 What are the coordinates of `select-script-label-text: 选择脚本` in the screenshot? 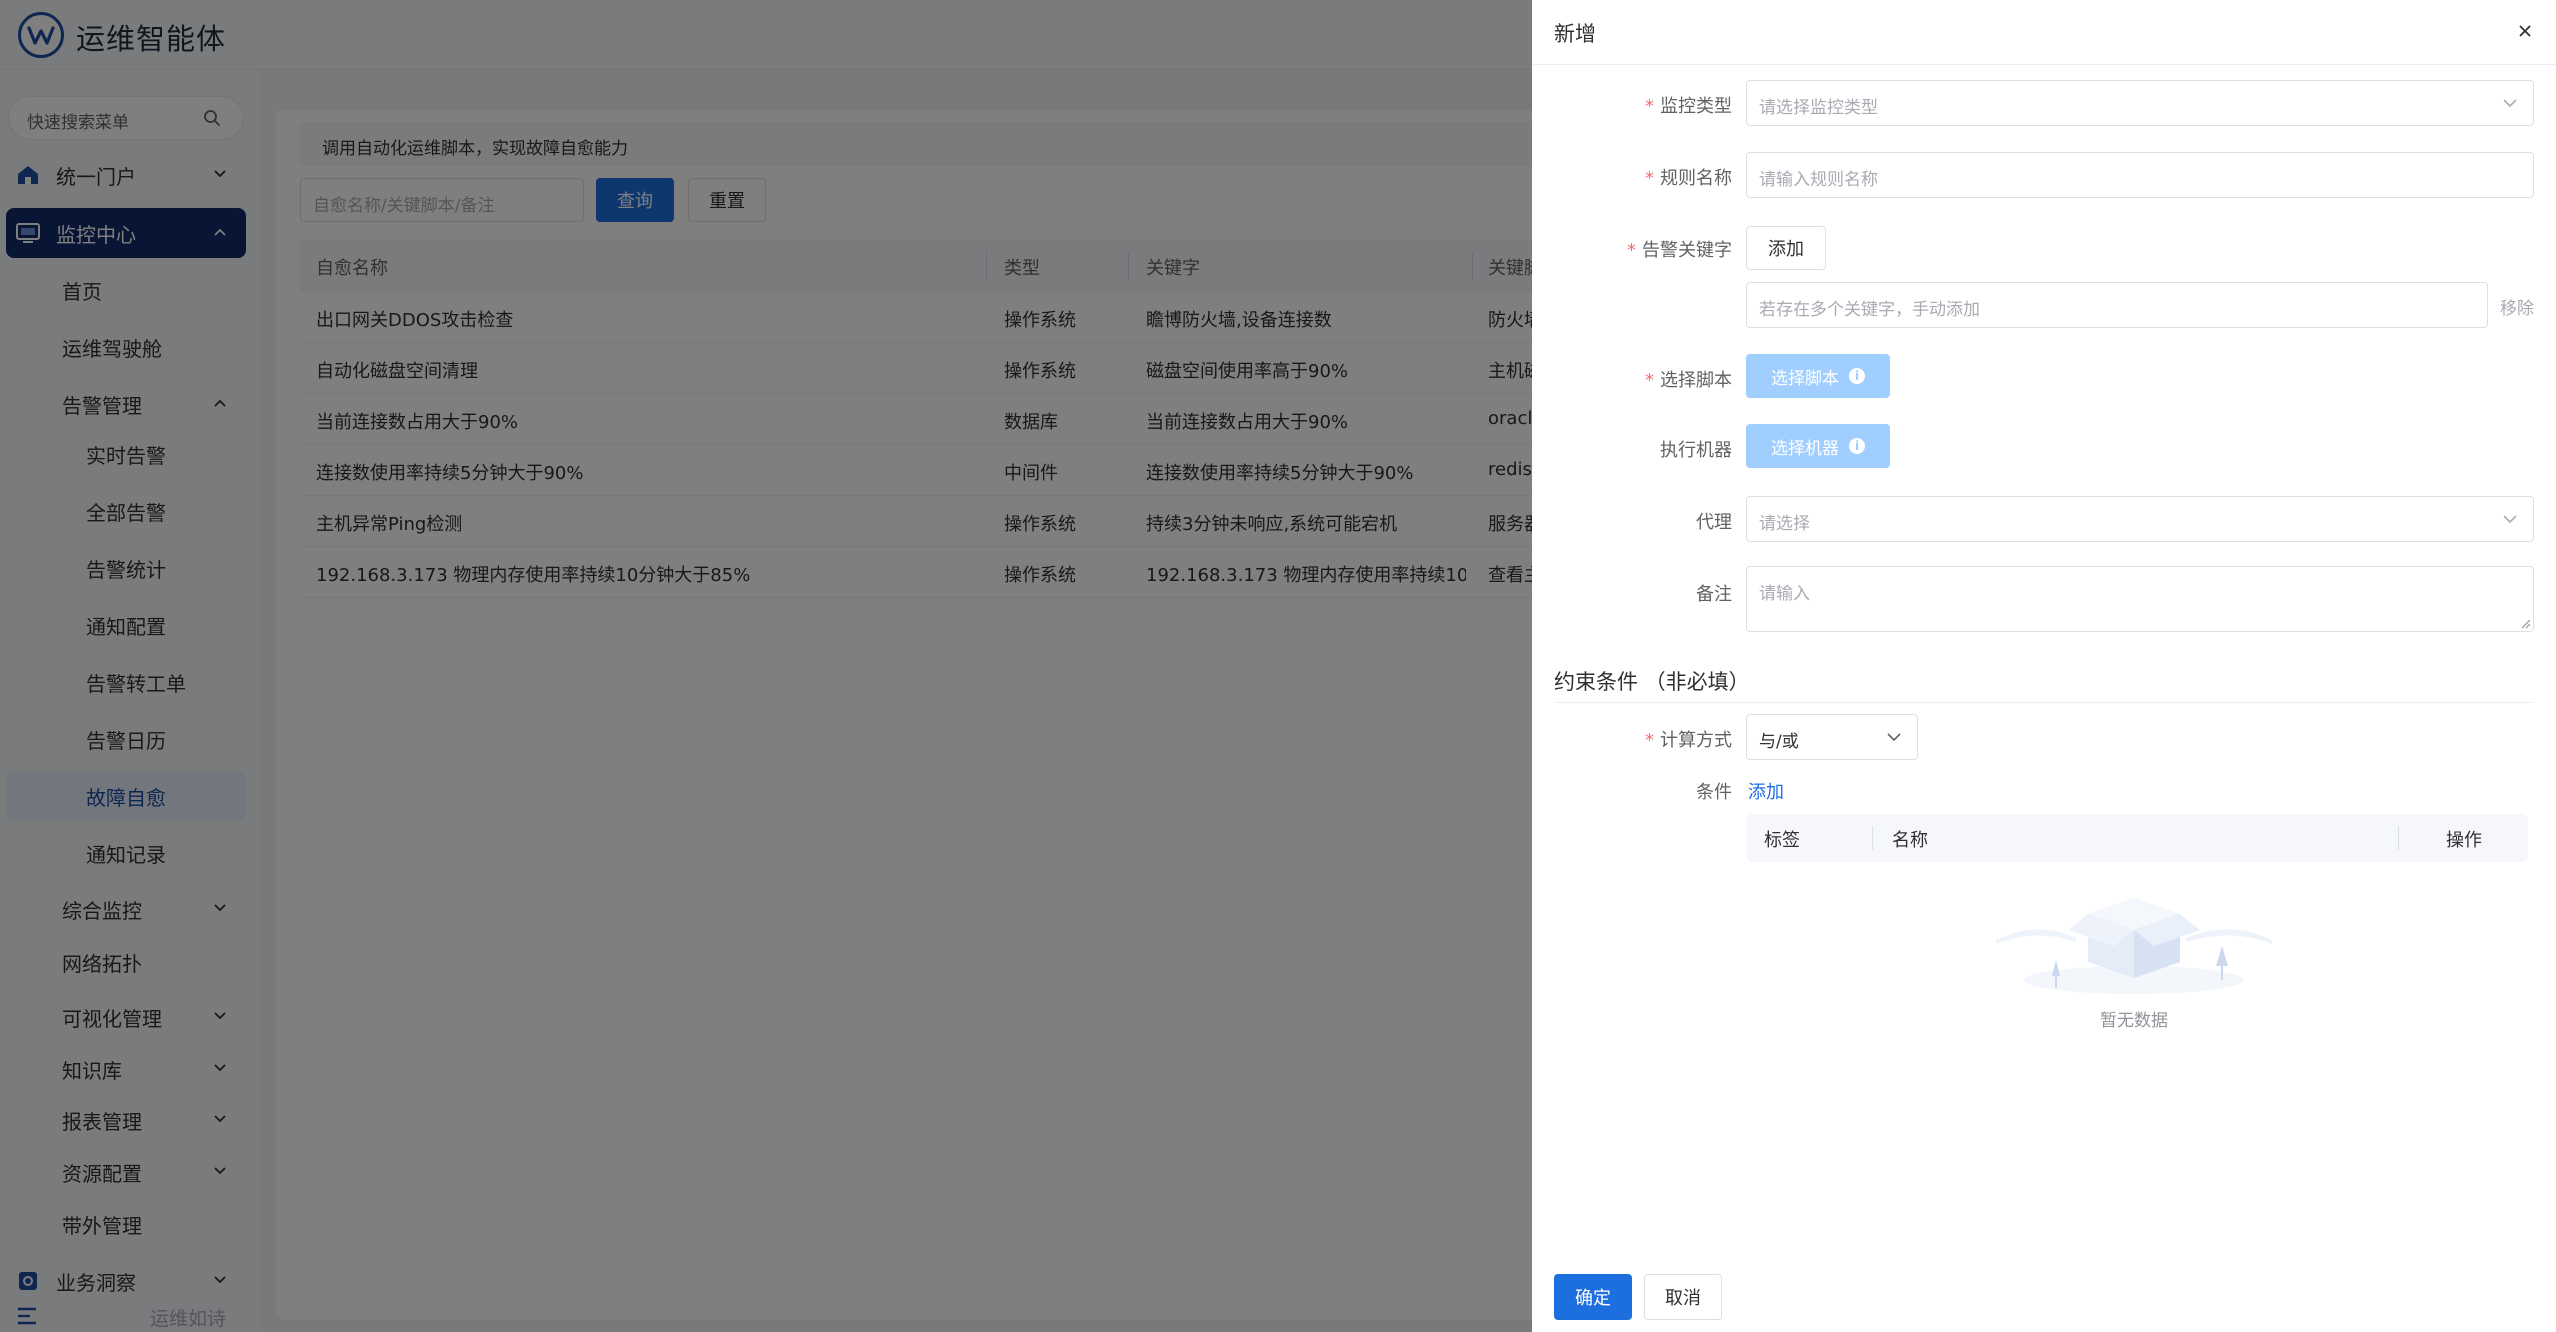 It's located at (1805, 378).